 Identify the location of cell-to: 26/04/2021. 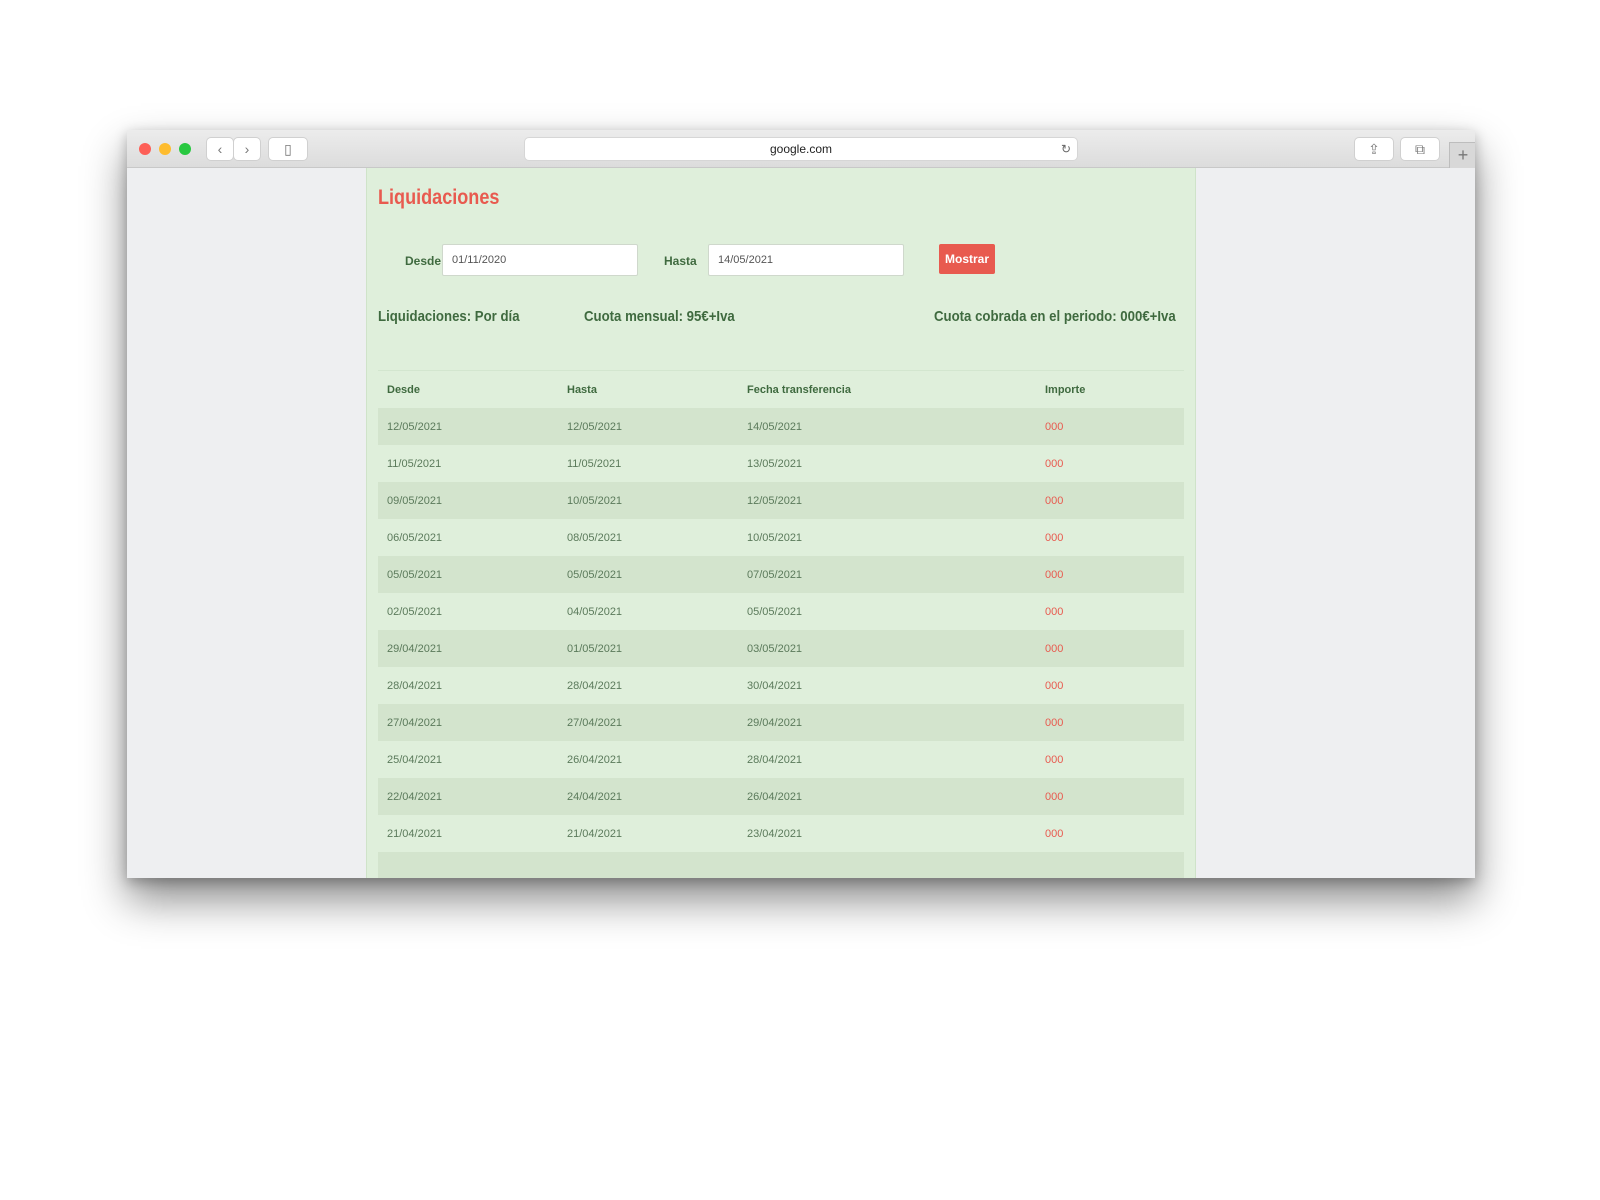
(595, 759).